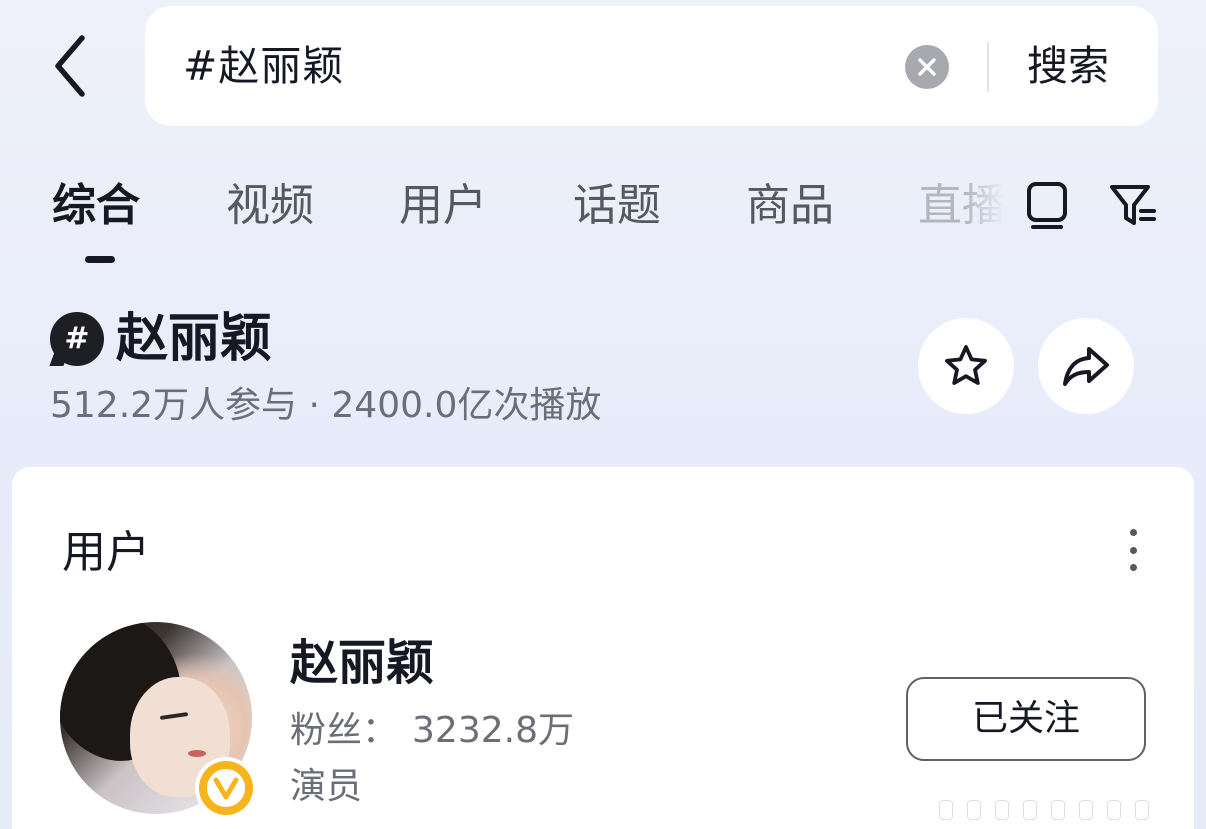 Image resolution: width=1206 pixels, height=829 pixels. Describe the element at coordinates (106, 552) in the screenshot. I see `section-title: 用户` at that location.